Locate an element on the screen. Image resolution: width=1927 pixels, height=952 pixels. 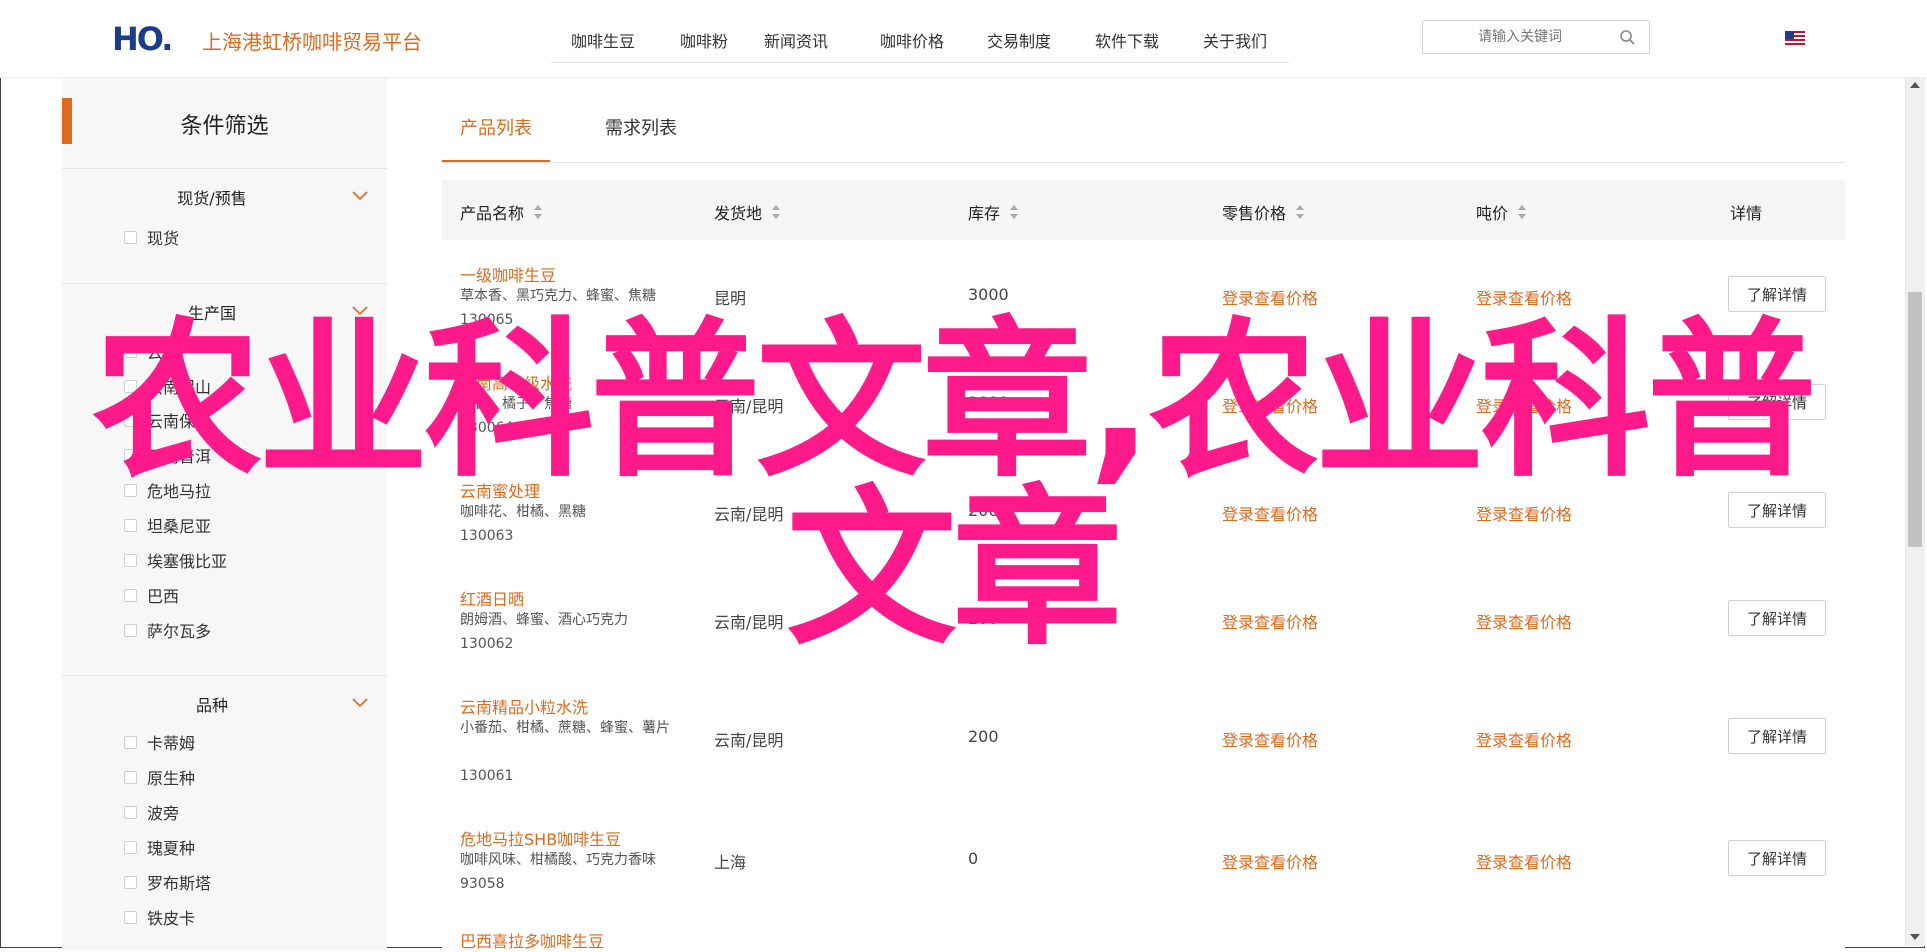
filter-option: 铁皮卡 is located at coordinates (159, 917).